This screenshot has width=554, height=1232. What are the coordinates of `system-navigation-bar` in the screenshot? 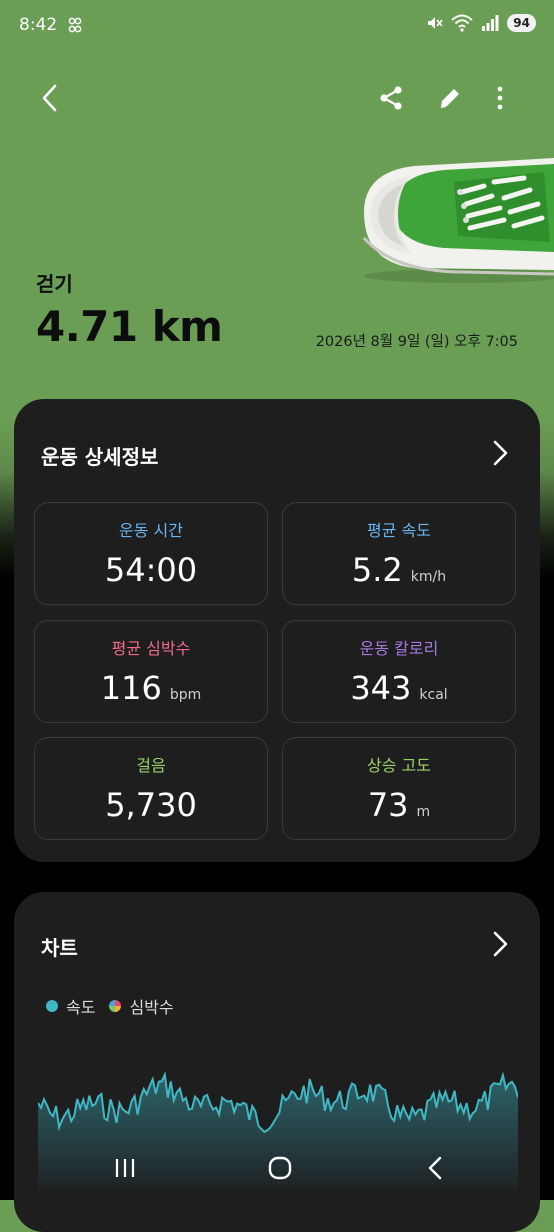 It's located at (277, 1168).